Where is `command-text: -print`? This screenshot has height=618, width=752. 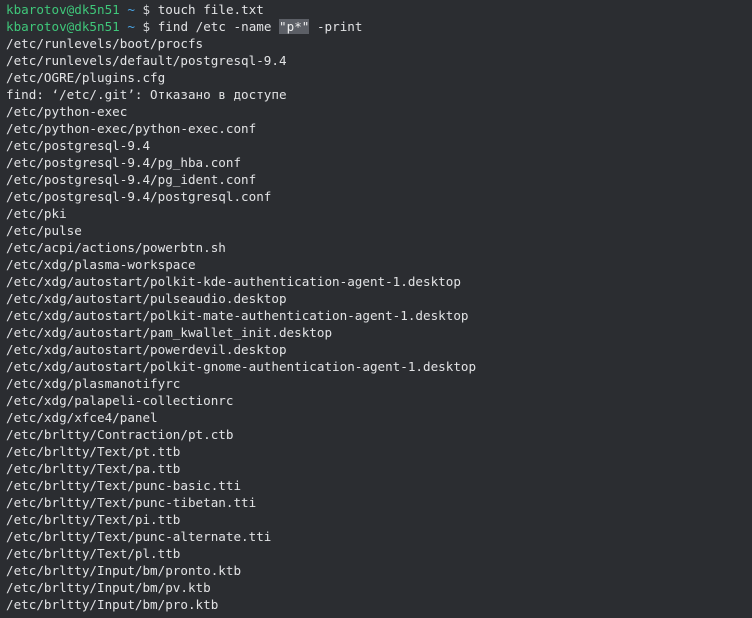
command-text: -print is located at coordinates (336, 26).